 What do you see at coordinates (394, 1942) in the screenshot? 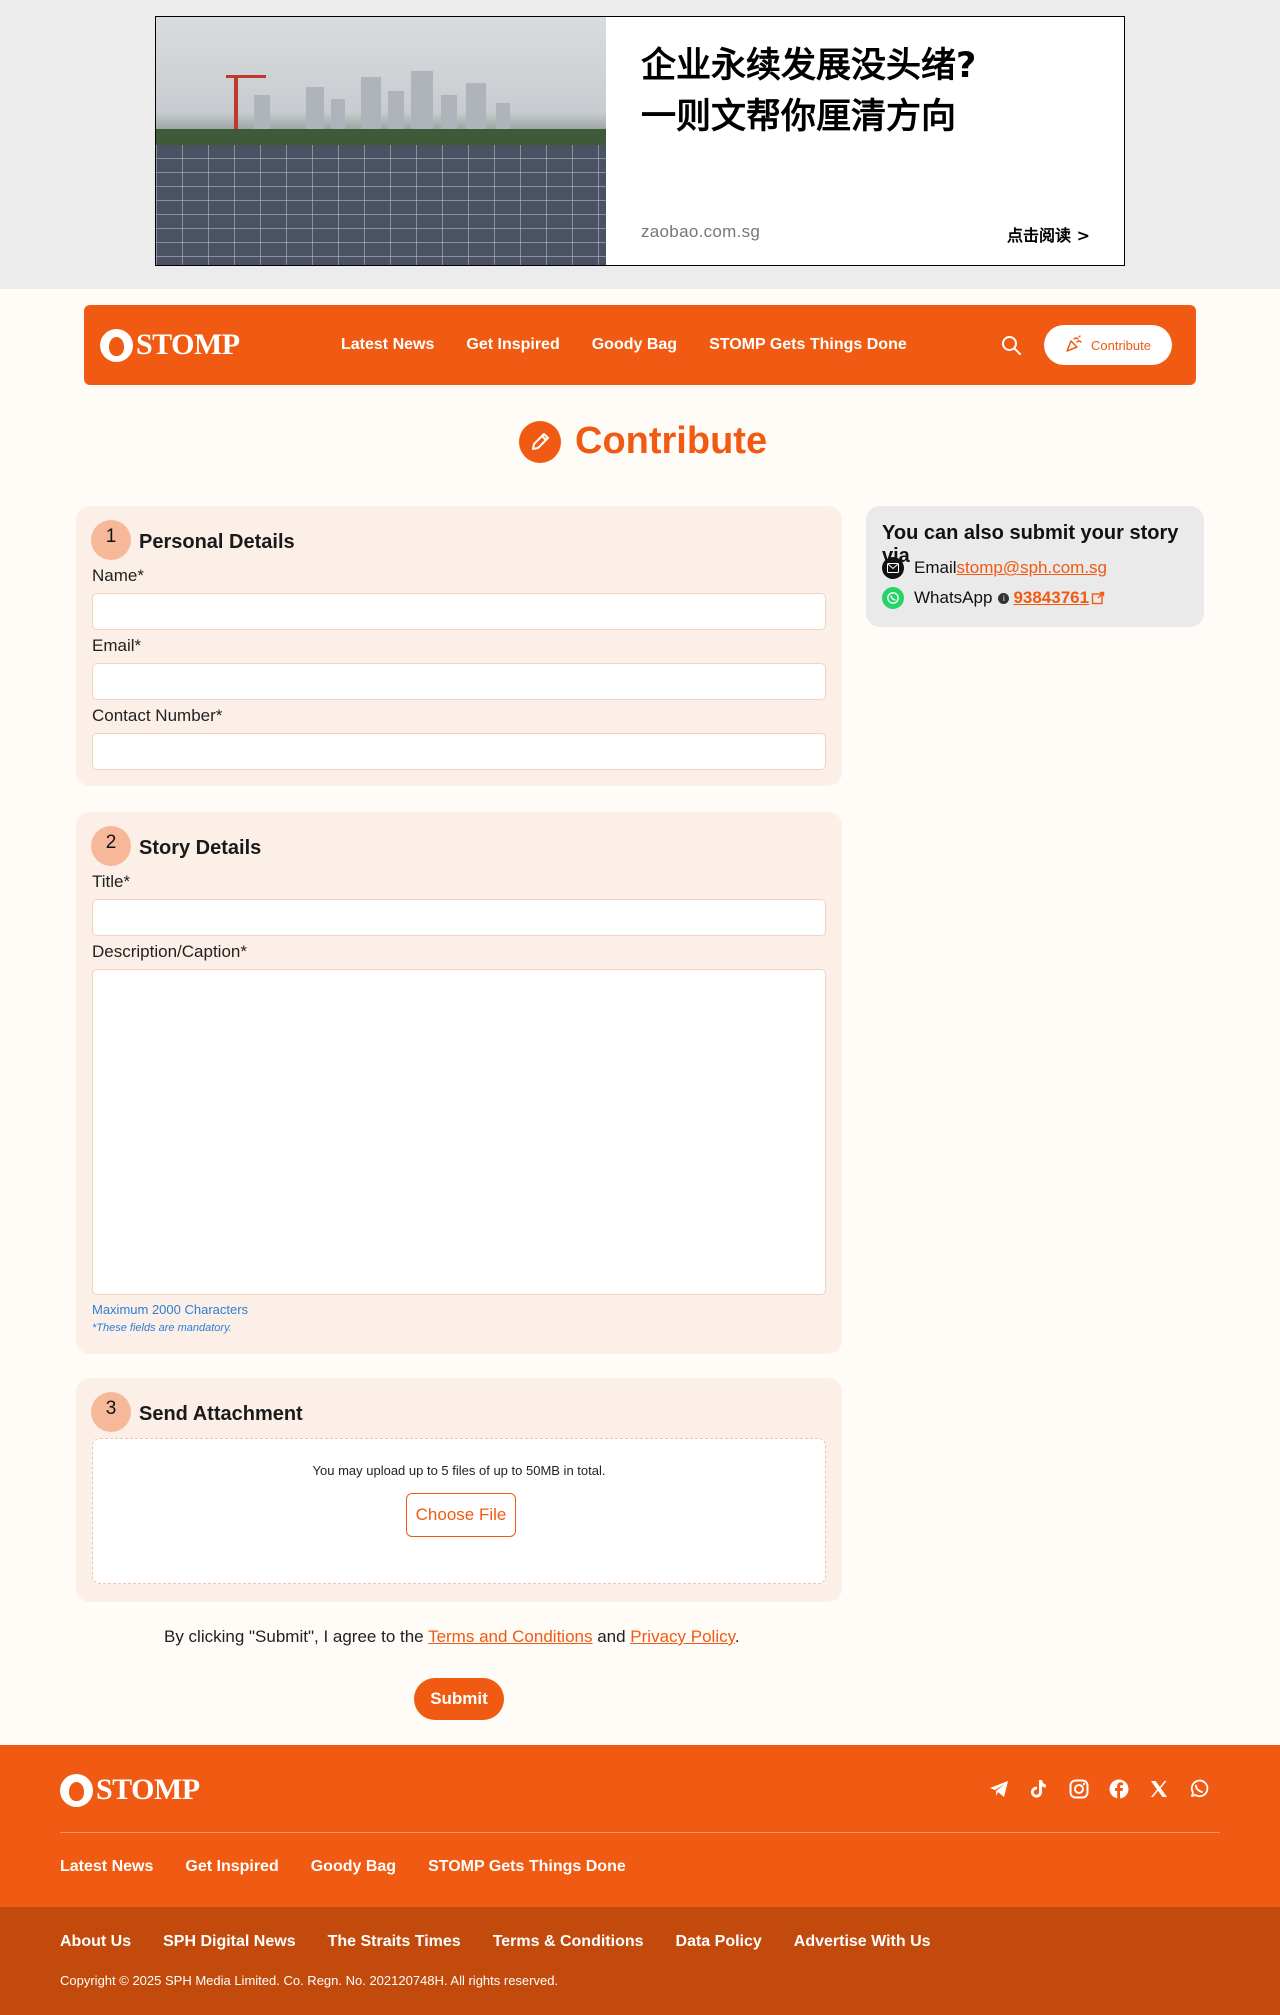
I see `footer-straits-times: The Straits Times` at bounding box center [394, 1942].